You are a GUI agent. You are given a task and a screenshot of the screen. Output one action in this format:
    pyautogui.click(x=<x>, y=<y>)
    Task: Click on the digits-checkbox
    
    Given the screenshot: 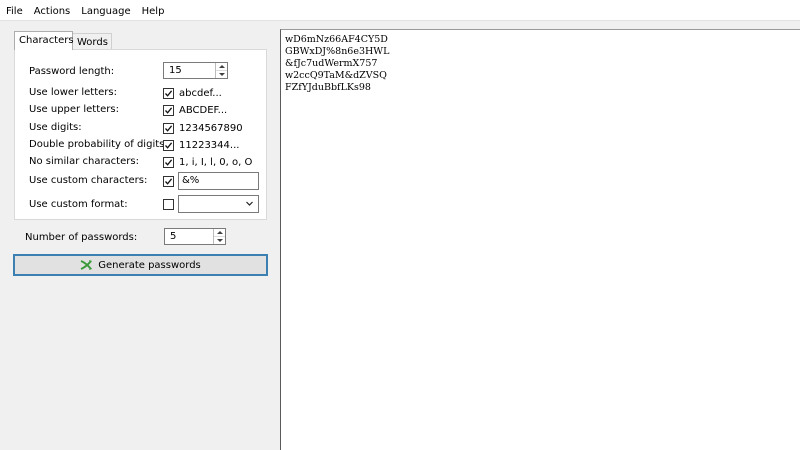 What is the action you would take?
    pyautogui.click(x=168, y=128)
    